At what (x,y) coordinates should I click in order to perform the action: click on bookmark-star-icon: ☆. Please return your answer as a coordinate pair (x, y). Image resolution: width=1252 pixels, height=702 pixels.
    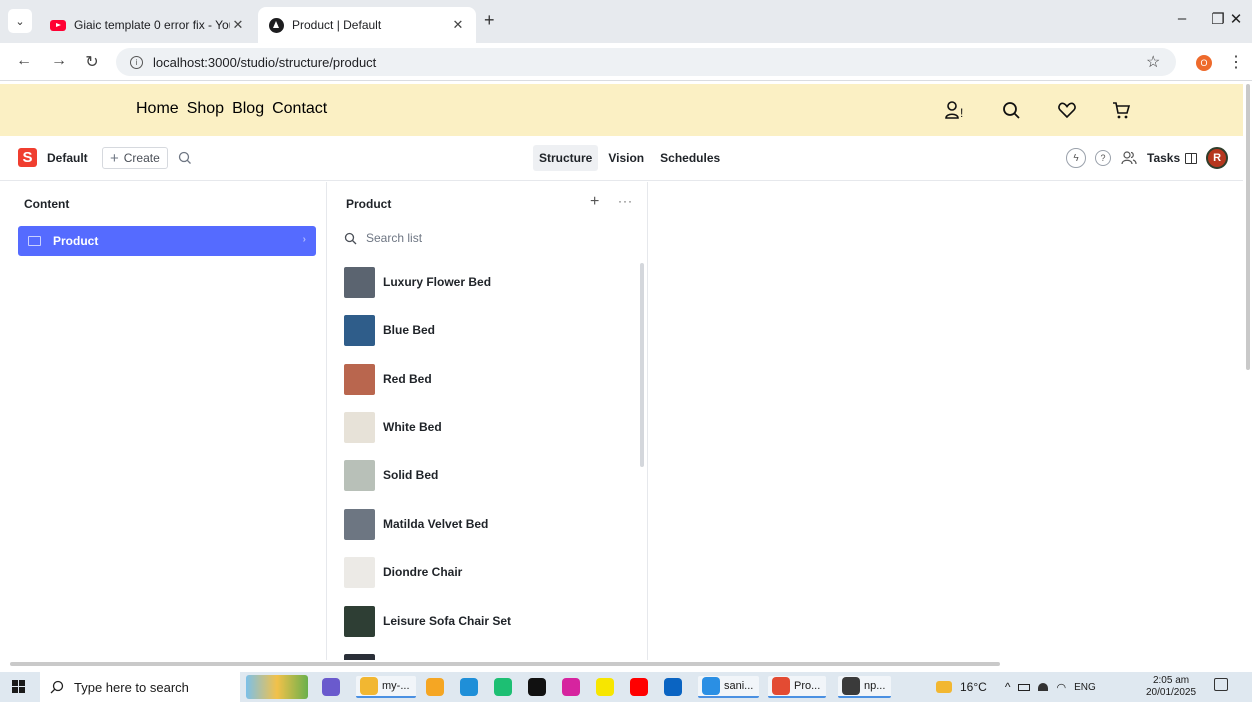
    Looking at the image, I should click on (1153, 62).